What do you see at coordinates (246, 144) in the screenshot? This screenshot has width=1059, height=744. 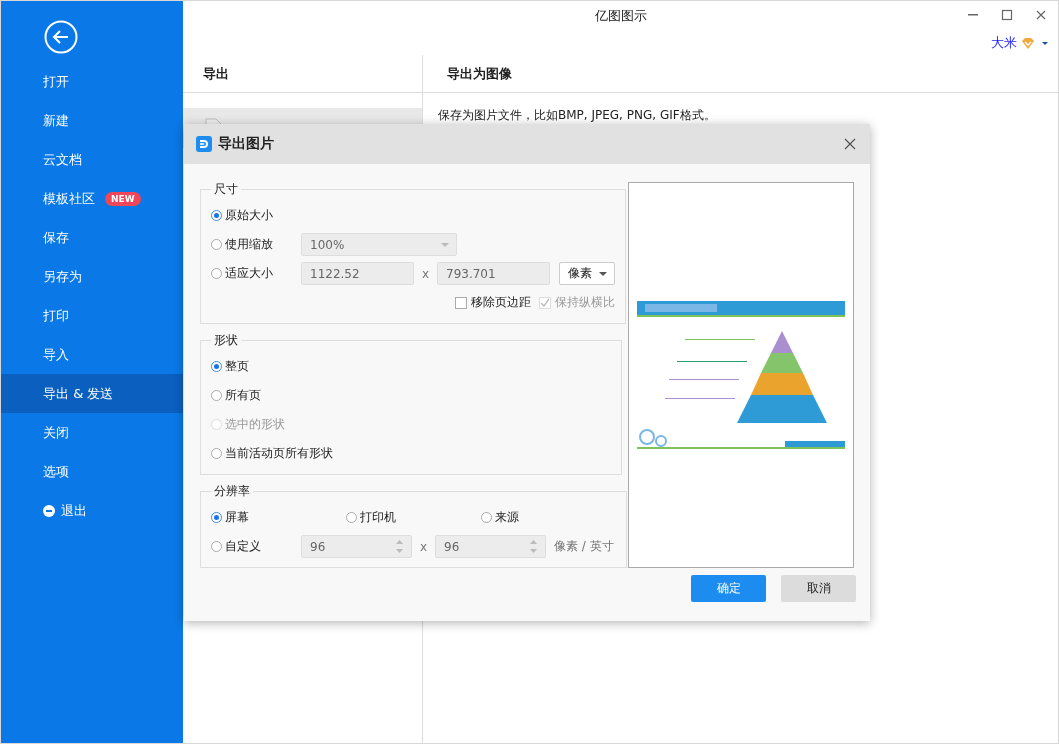 I see `dialog-title: 导出图片` at bounding box center [246, 144].